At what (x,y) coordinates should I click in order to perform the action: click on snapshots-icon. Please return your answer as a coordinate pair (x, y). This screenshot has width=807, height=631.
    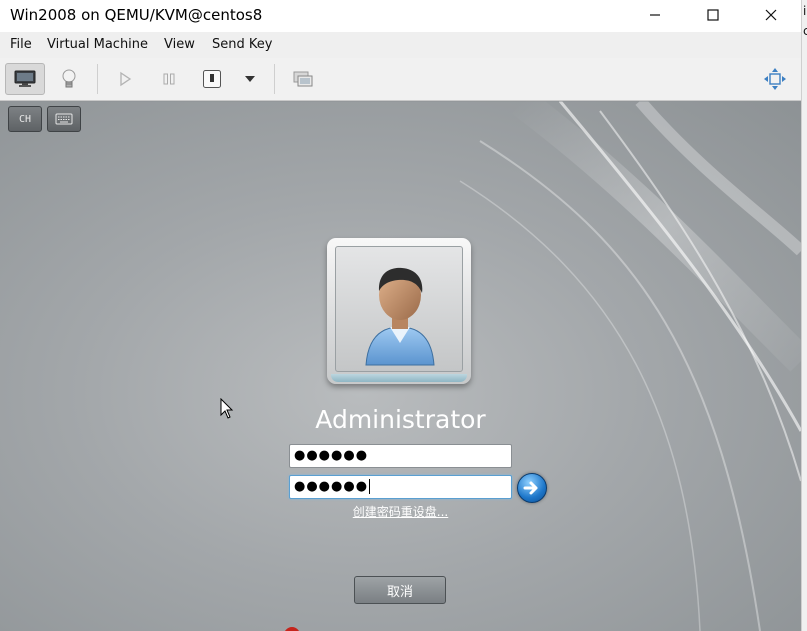
    Looking at the image, I should click on (303, 79).